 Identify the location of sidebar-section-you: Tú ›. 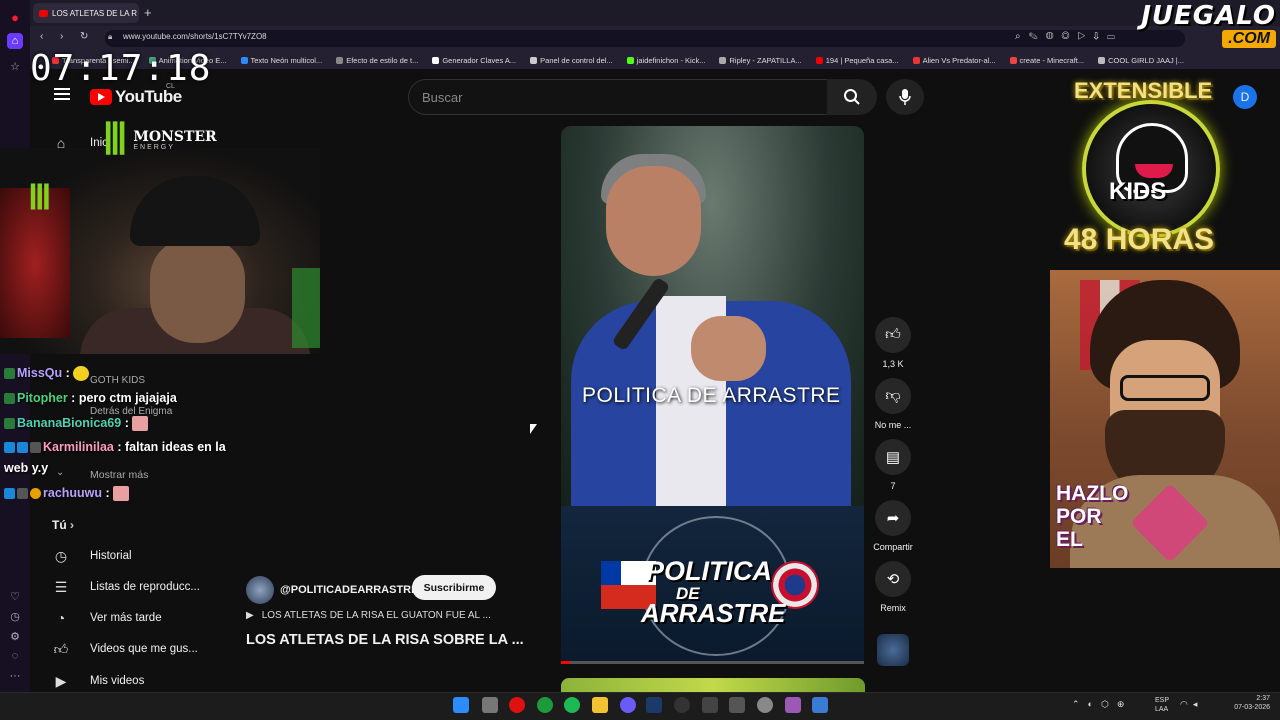
(63, 525).